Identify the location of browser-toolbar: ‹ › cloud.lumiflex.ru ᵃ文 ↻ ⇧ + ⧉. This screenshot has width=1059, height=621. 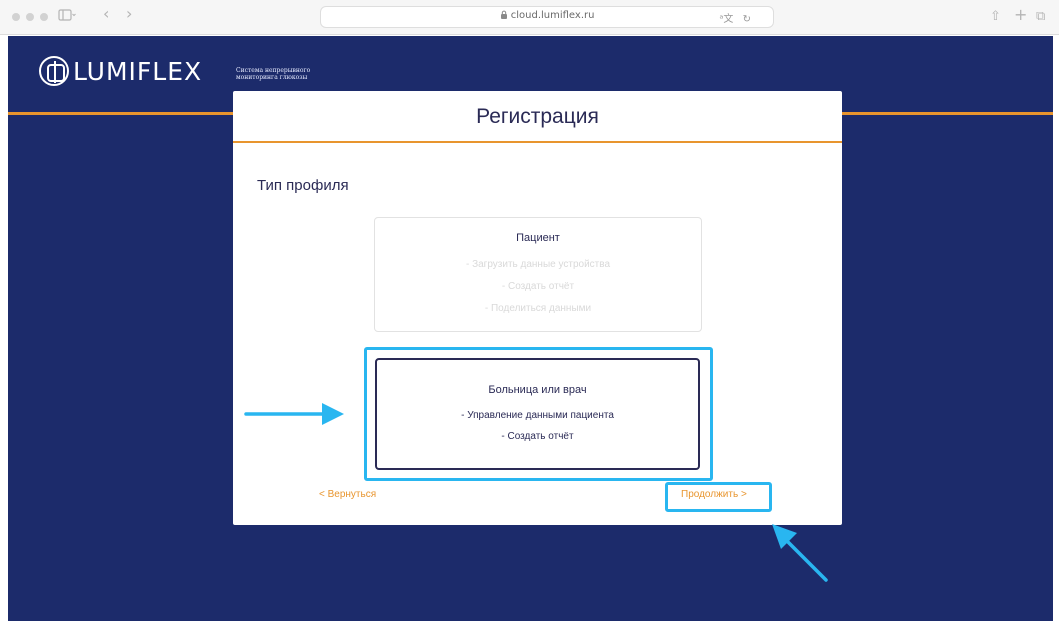
(529, 17).